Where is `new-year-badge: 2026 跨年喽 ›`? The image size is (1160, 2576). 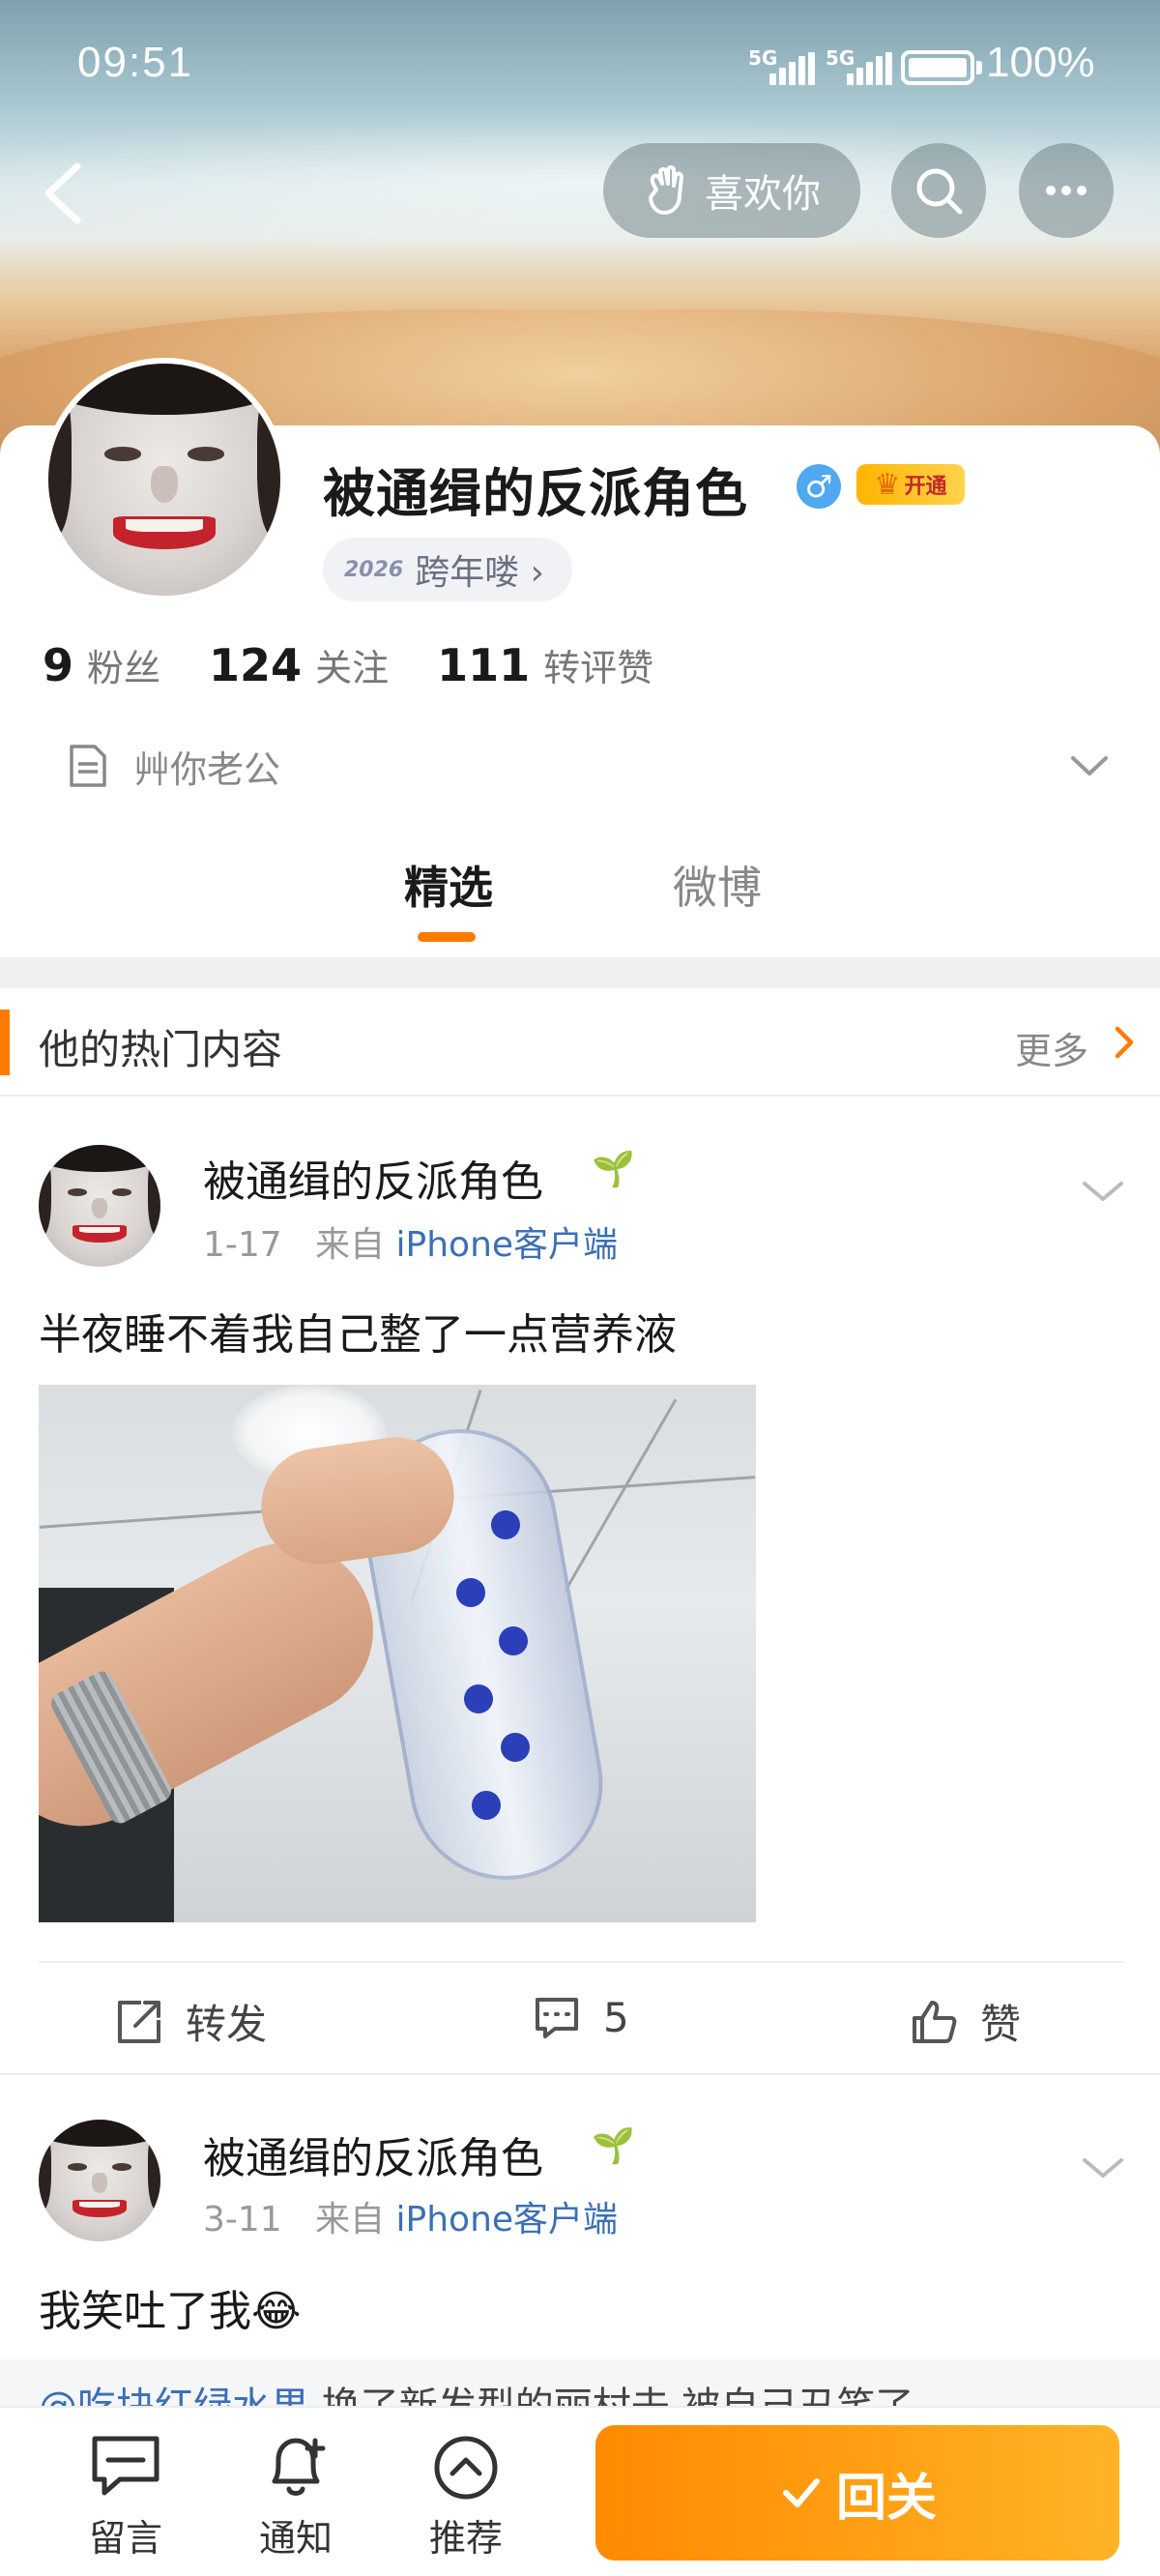
new-year-badge: 2026 跨年喽 › is located at coordinates (448, 569).